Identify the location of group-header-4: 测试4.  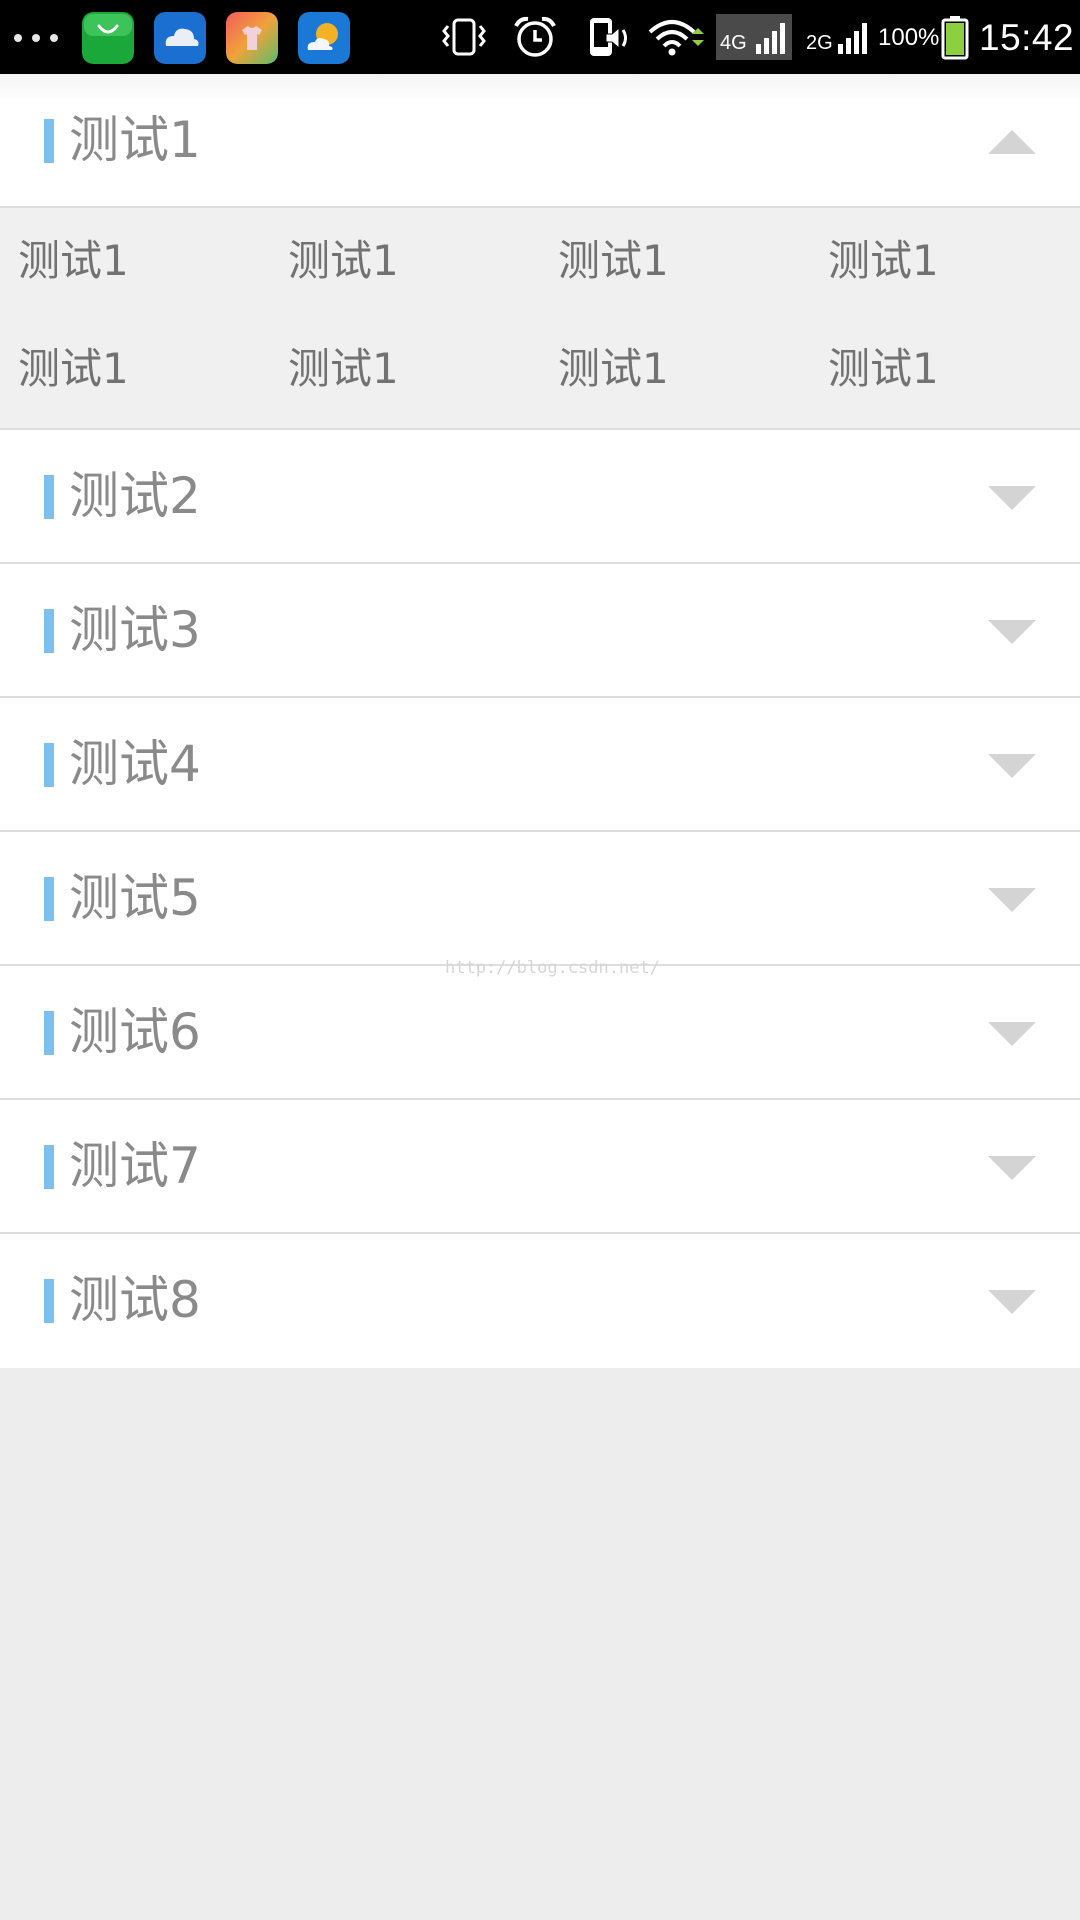
(540, 765).